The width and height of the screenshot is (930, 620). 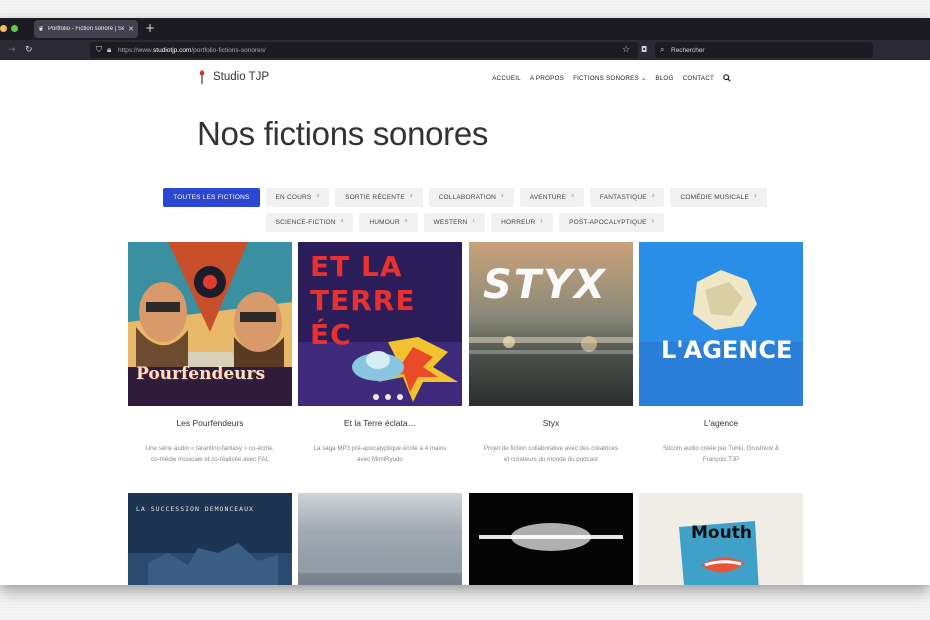 I want to click on menu-item-a-propos: A PROPOS, so click(x=547, y=78).